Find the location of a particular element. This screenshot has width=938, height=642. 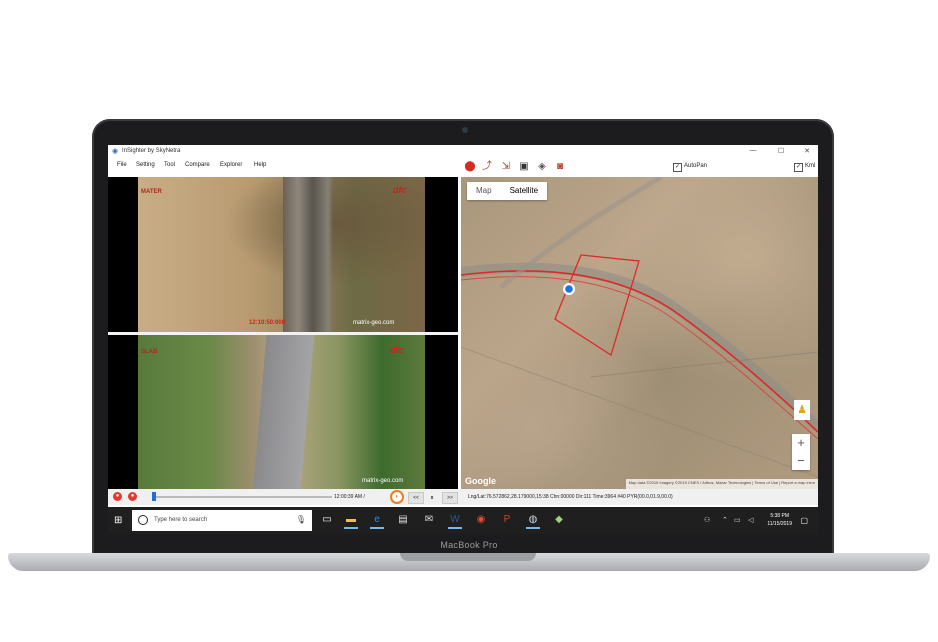

device-label: MacBook Pro is located at coordinates (469, 545).